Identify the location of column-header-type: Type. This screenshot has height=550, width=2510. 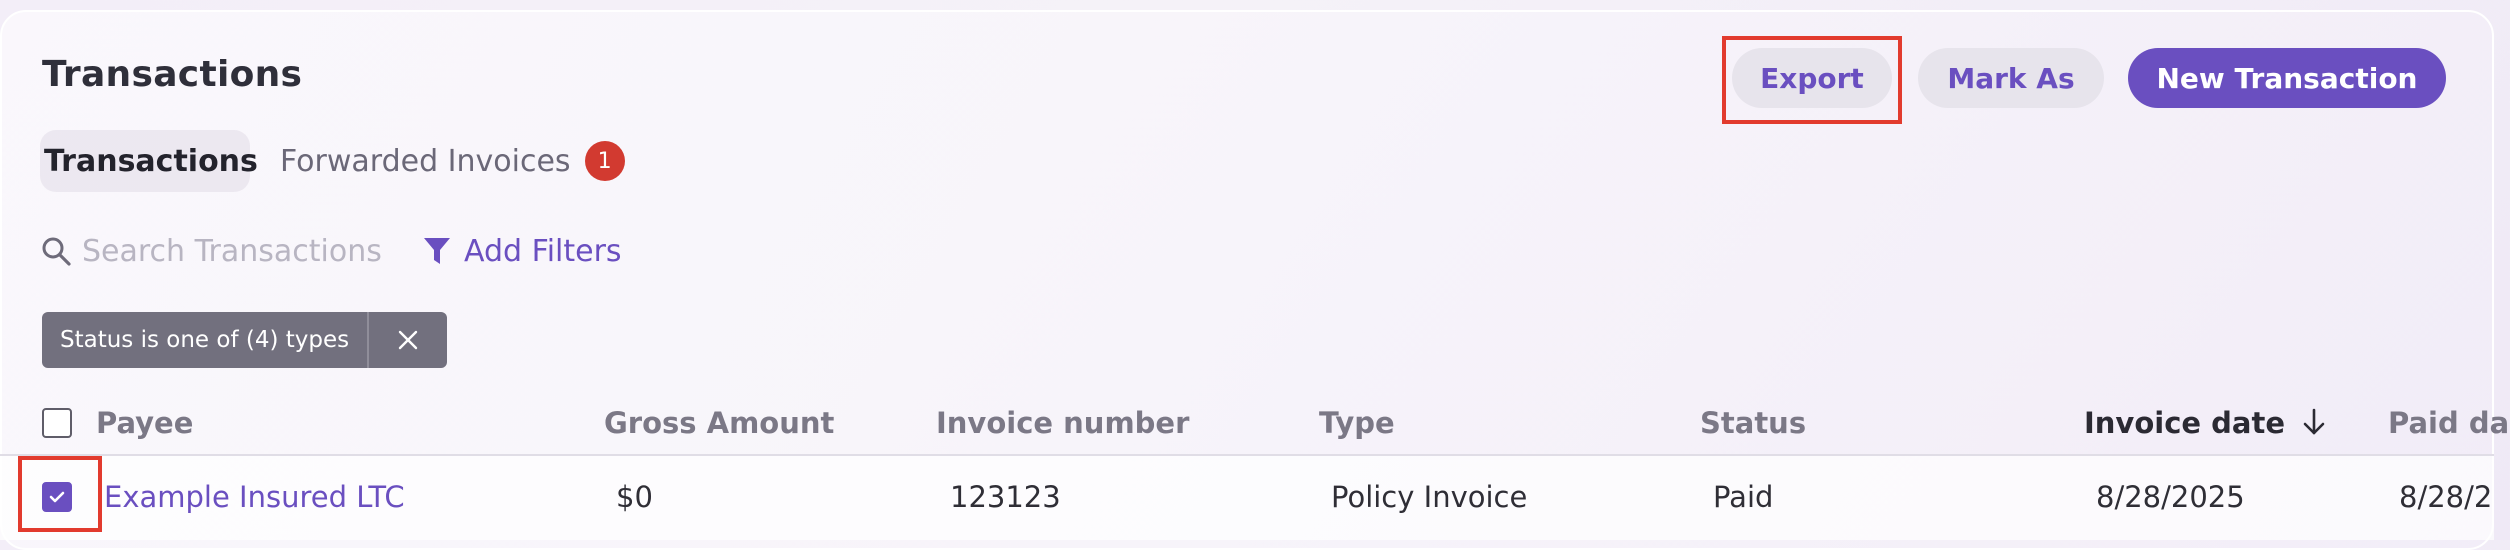
(1357, 423).